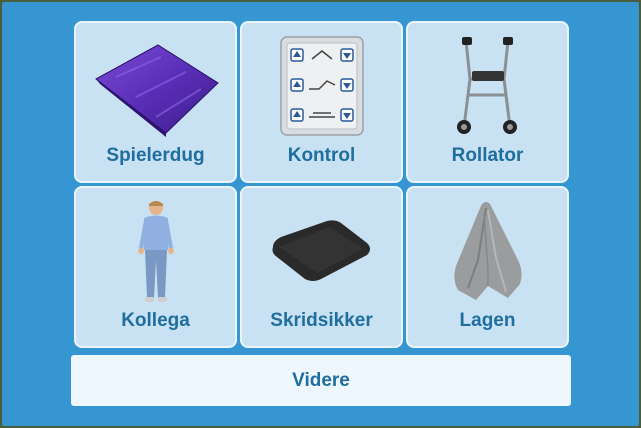 Image resolution: width=641 pixels, height=428 pixels. I want to click on item-tile-rollator: Rollator, so click(487, 102).